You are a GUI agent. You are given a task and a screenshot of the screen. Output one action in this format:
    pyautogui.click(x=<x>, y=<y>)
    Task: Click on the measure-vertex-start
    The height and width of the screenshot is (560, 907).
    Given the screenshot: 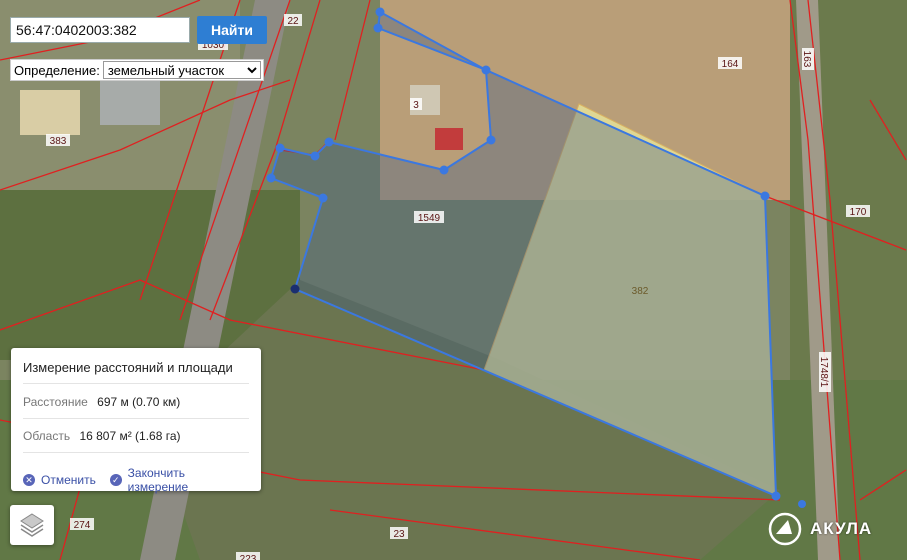 What is the action you would take?
    pyautogui.click(x=295, y=289)
    